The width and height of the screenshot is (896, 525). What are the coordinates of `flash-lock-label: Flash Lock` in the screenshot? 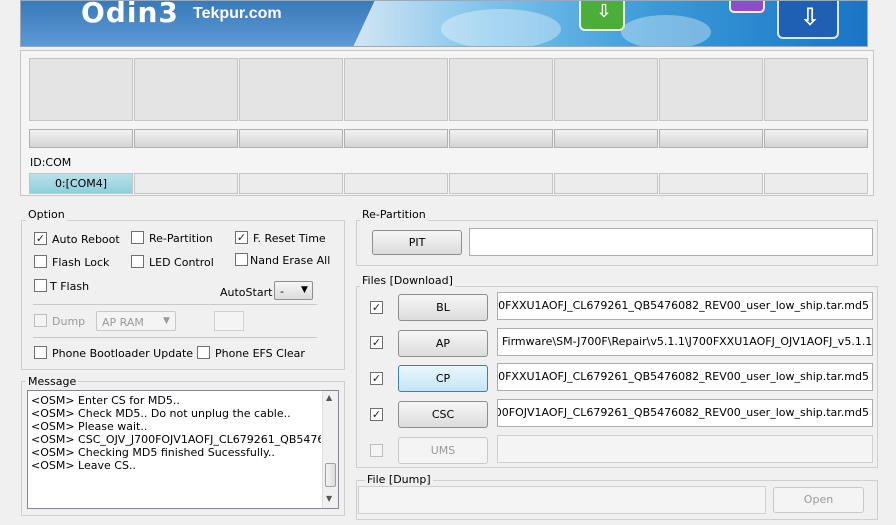 It's located at (81, 262).